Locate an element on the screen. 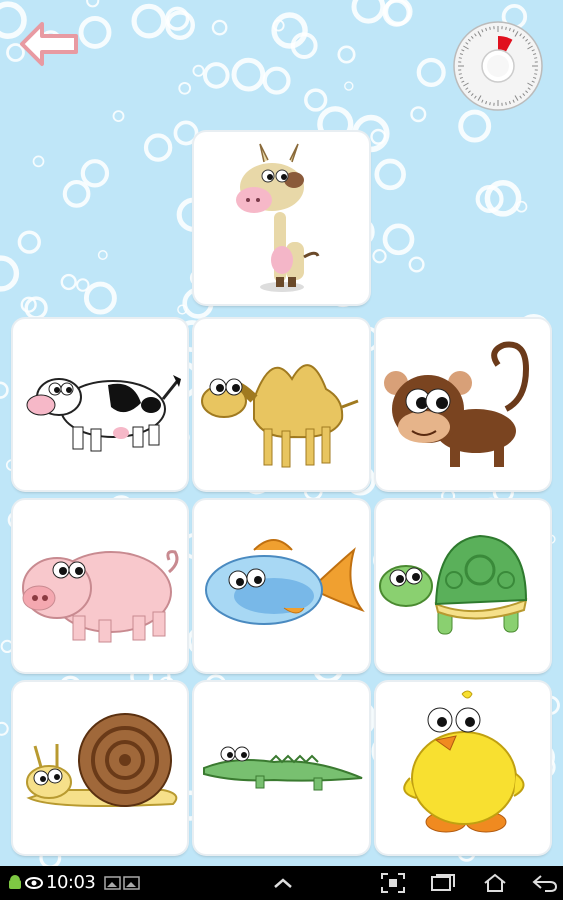 This screenshot has width=563, height=900. eye-icon is located at coordinates (34, 883).